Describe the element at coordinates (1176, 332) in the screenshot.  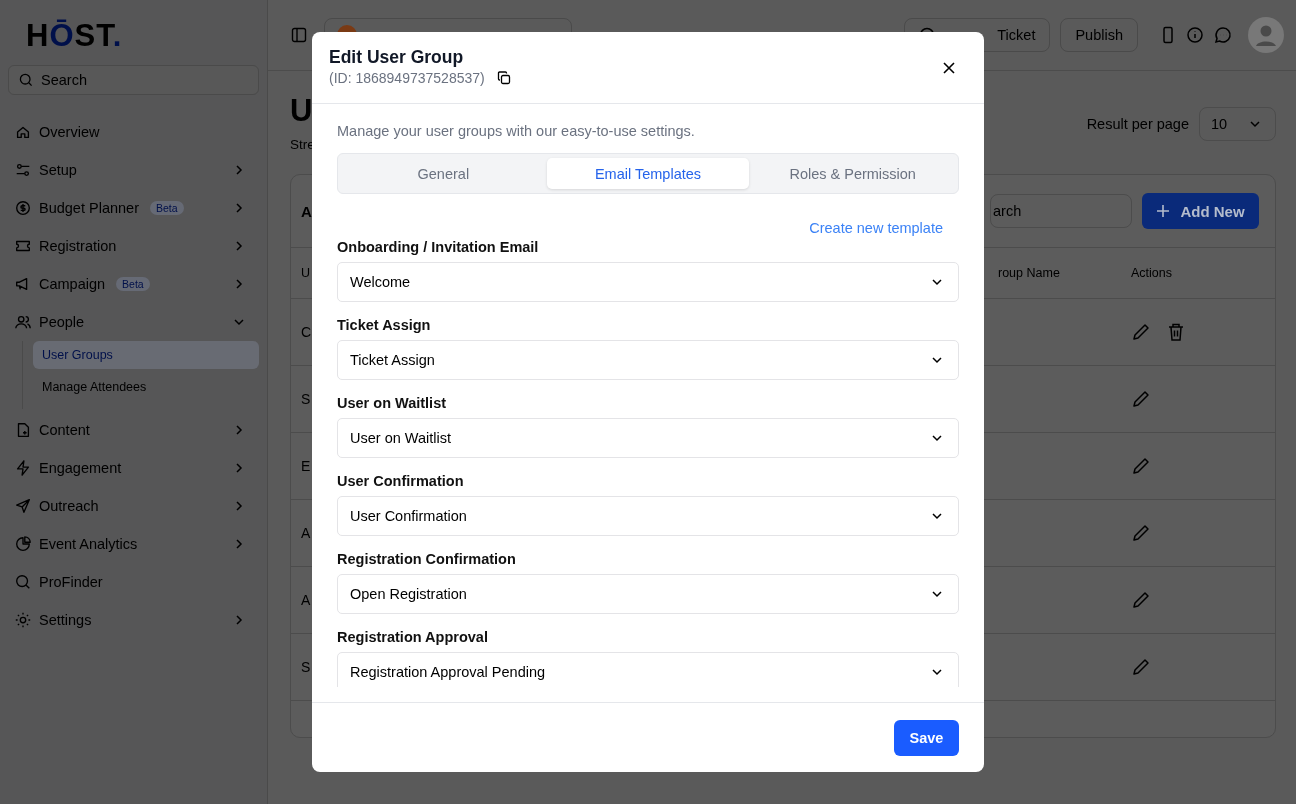
I see `trash-icon` at that location.